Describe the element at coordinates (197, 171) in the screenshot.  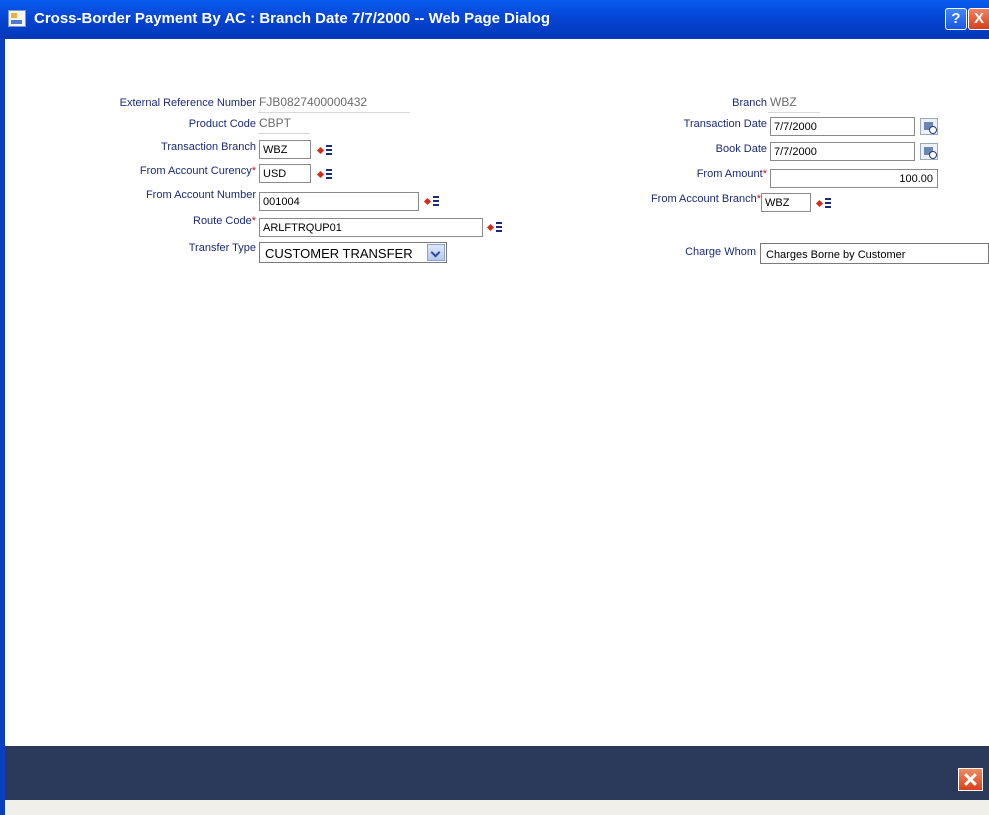
I see `from-account-currency-label: From Account Curency*` at that location.